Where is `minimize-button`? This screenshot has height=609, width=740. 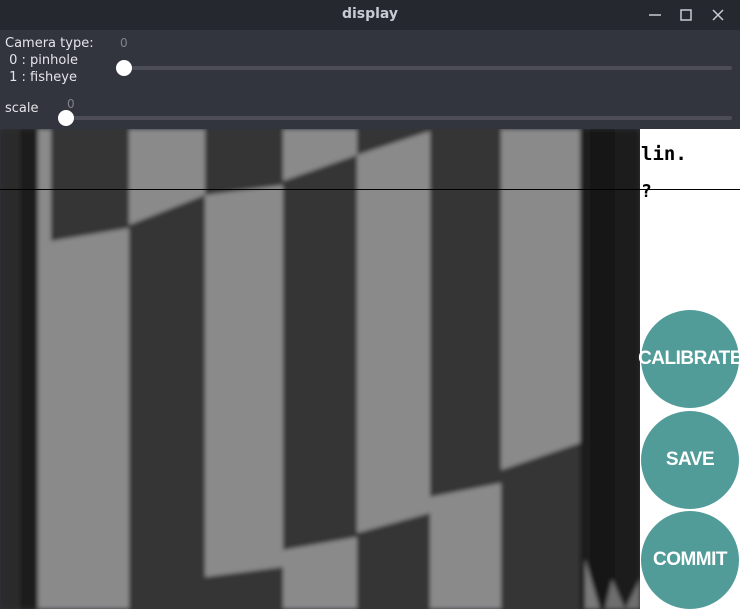 minimize-button is located at coordinates (655, 15).